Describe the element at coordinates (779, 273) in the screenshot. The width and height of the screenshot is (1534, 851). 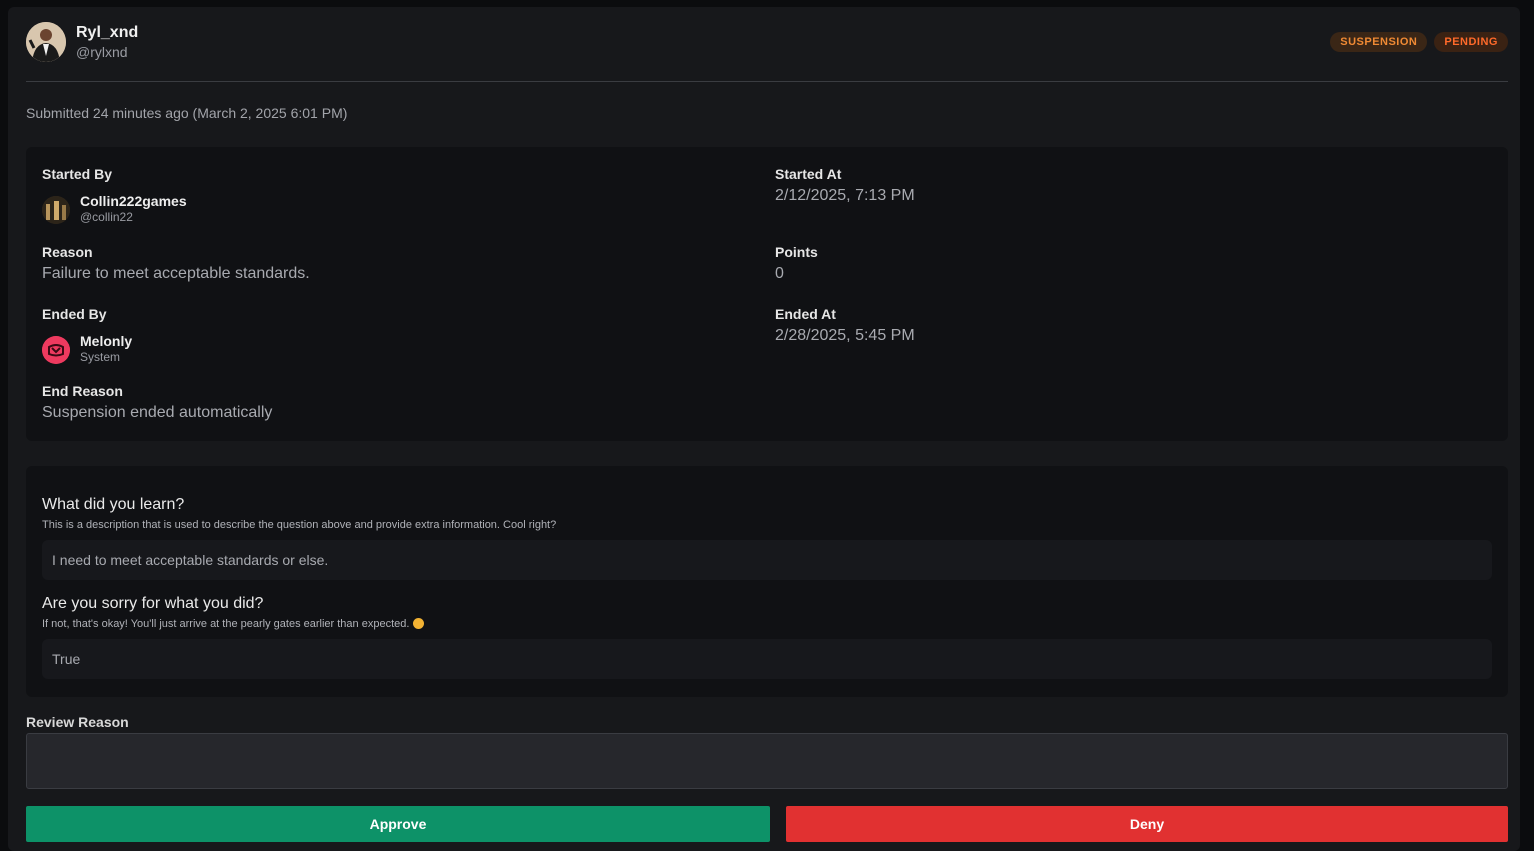
I see `points-value: 0` at that location.